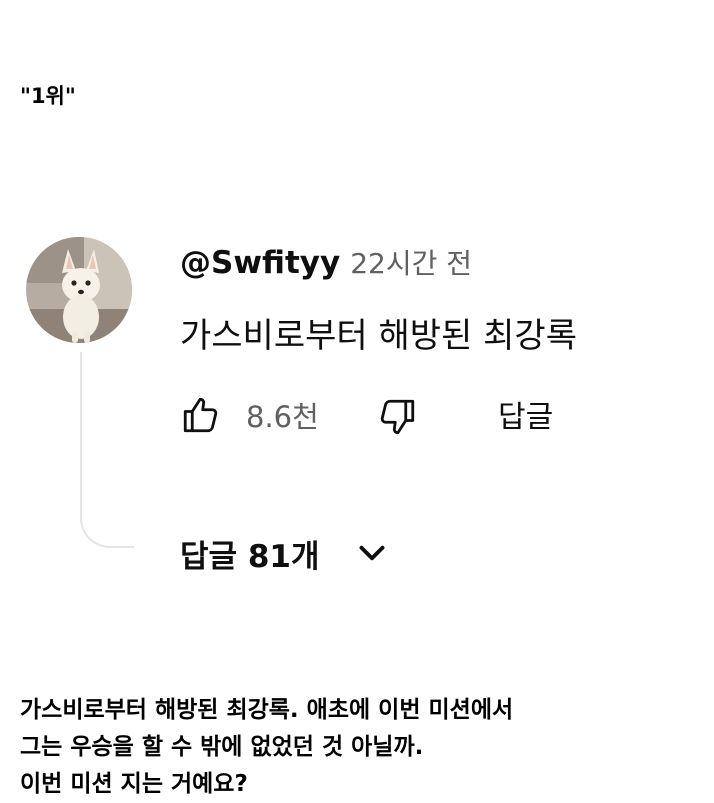  I want to click on comment-actions: 8.6천 답글, so click(390, 415).